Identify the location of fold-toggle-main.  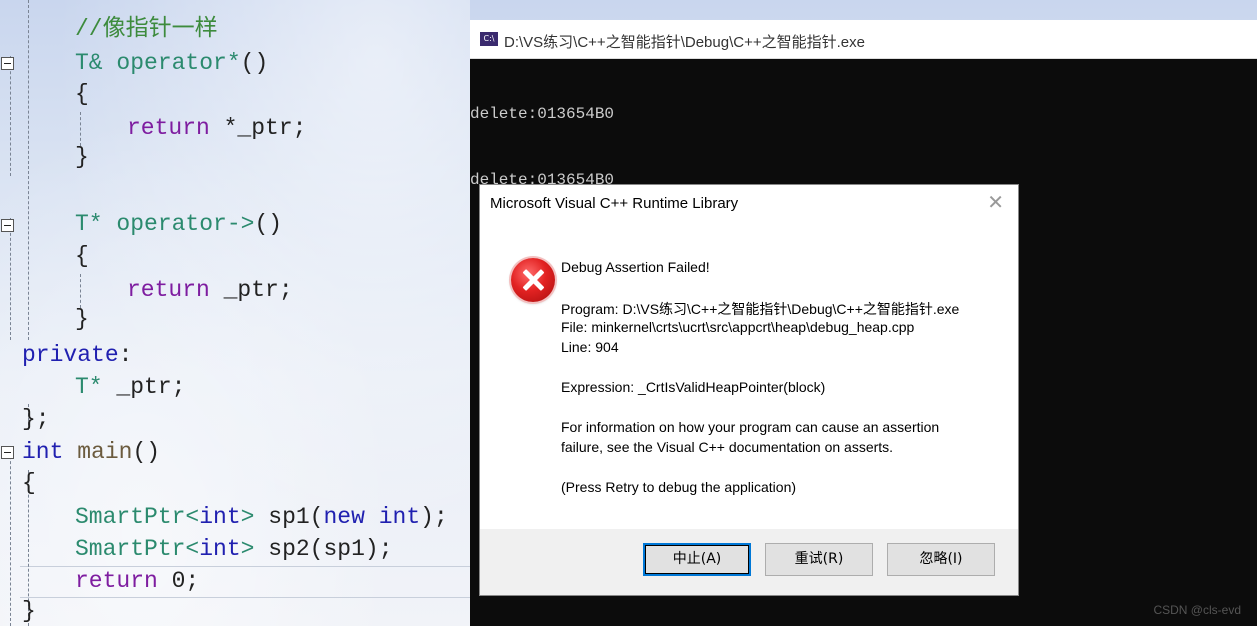
(7, 452).